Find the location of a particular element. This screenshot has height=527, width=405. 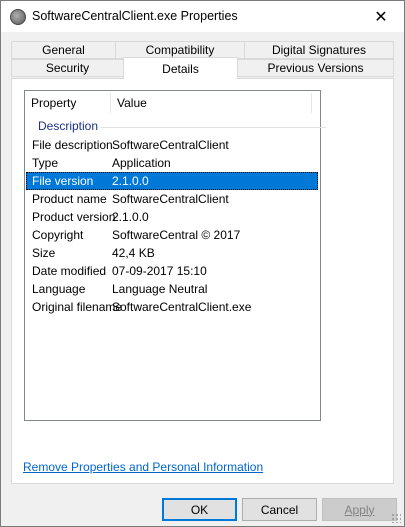

list-item: Date modified 07-09-2017 15:10 is located at coordinates (172, 271).